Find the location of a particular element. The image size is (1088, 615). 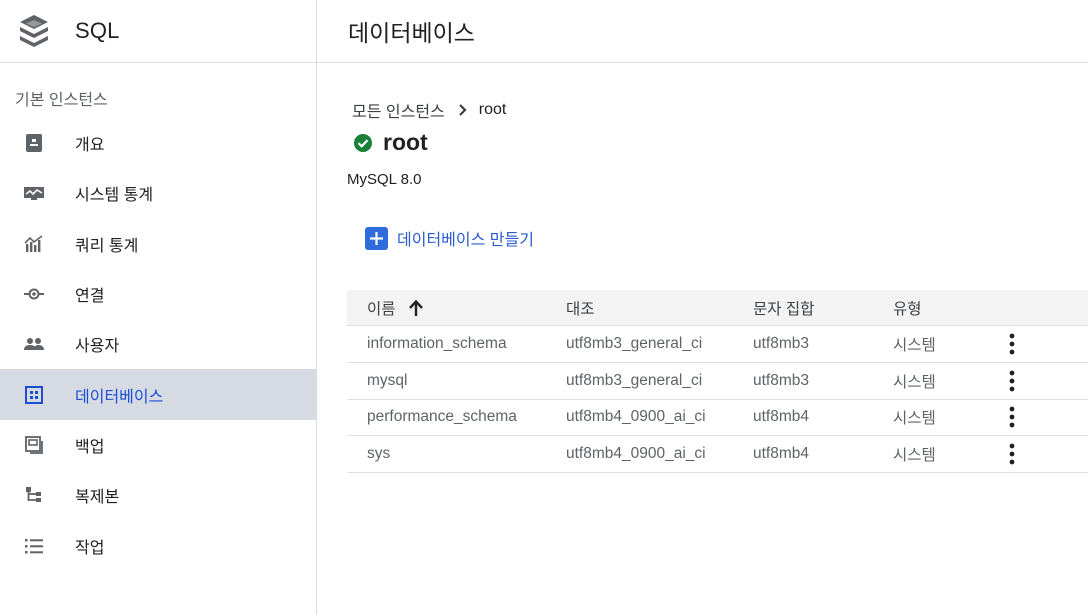

sidebar-section-title: 기본 인스턴스 is located at coordinates (61, 100).